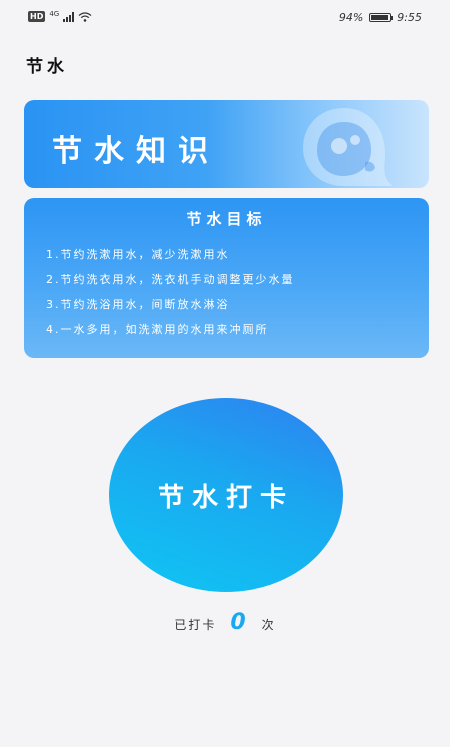 This screenshot has height=747, width=450. What do you see at coordinates (170, 279) in the screenshot?
I see `goal-item-2: 2.节约洗衣用水，洗衣机手动调整更少水量` at bounding box center [170, 279].